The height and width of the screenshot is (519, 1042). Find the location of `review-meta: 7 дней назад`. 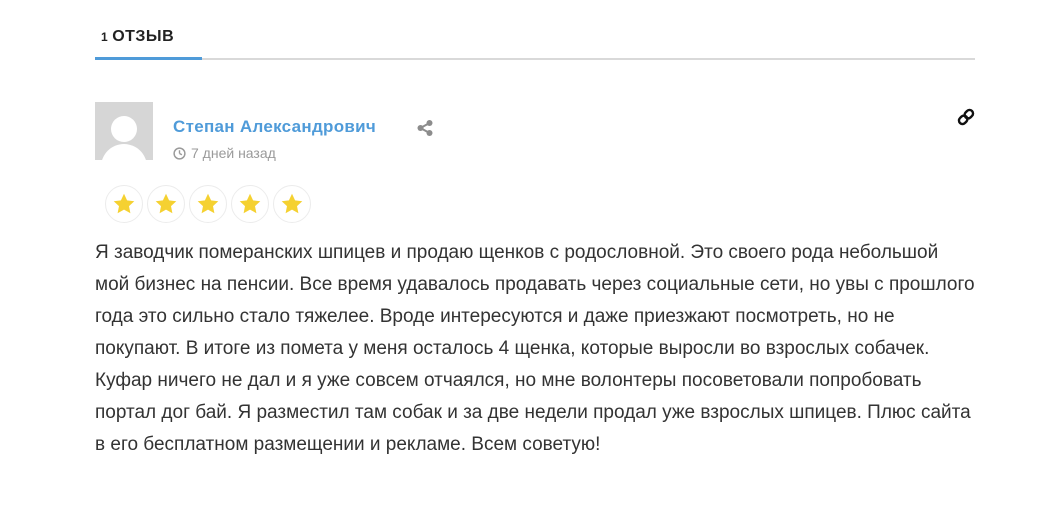

review-meta: 7 дней назад is located at coordinates (224, 153).